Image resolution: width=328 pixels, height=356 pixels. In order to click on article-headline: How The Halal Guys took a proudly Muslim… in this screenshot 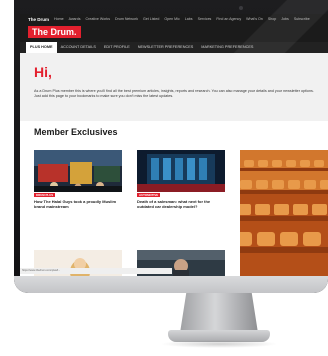, I will do `click(79, 204)`.